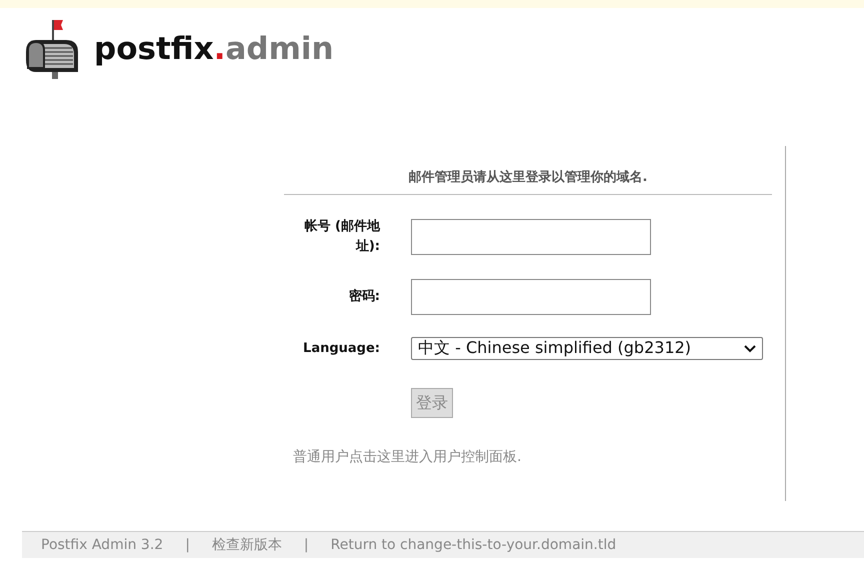 Image resolution: width=864 pixels, height=565 pixels. Describe the element at coordinates (214, 49) in the screenshot. I see `logo-wordmark: postfix.admin` at that location.